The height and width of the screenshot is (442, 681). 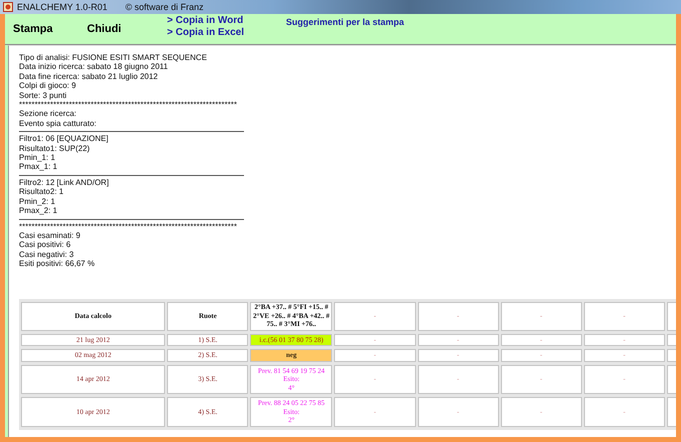 What do you see at coordinates (89, 77) in the screenshot?
I see `report-line: Data fine ricerca: sabato 21 luglio 2012` at bounding box center [89, 77].